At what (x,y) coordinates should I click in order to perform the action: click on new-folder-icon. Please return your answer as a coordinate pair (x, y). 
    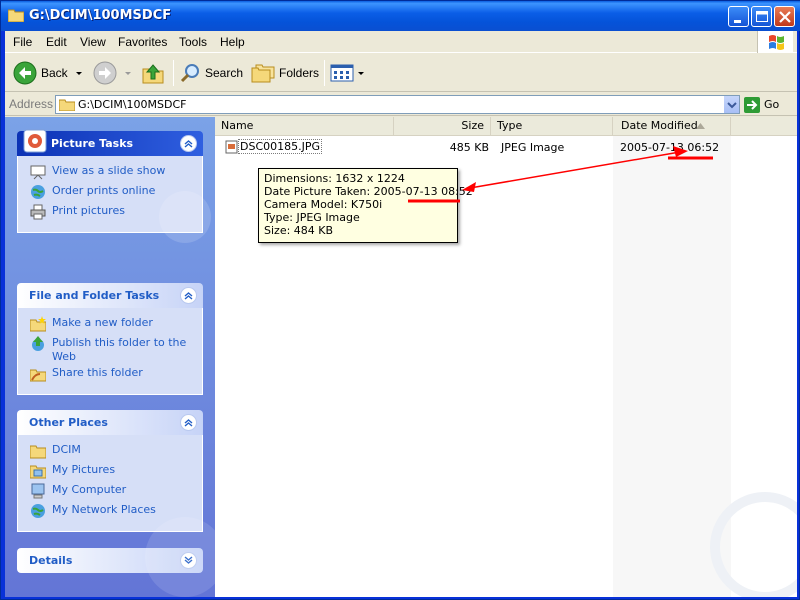
    Looking at the image, I should click on (38, 324).